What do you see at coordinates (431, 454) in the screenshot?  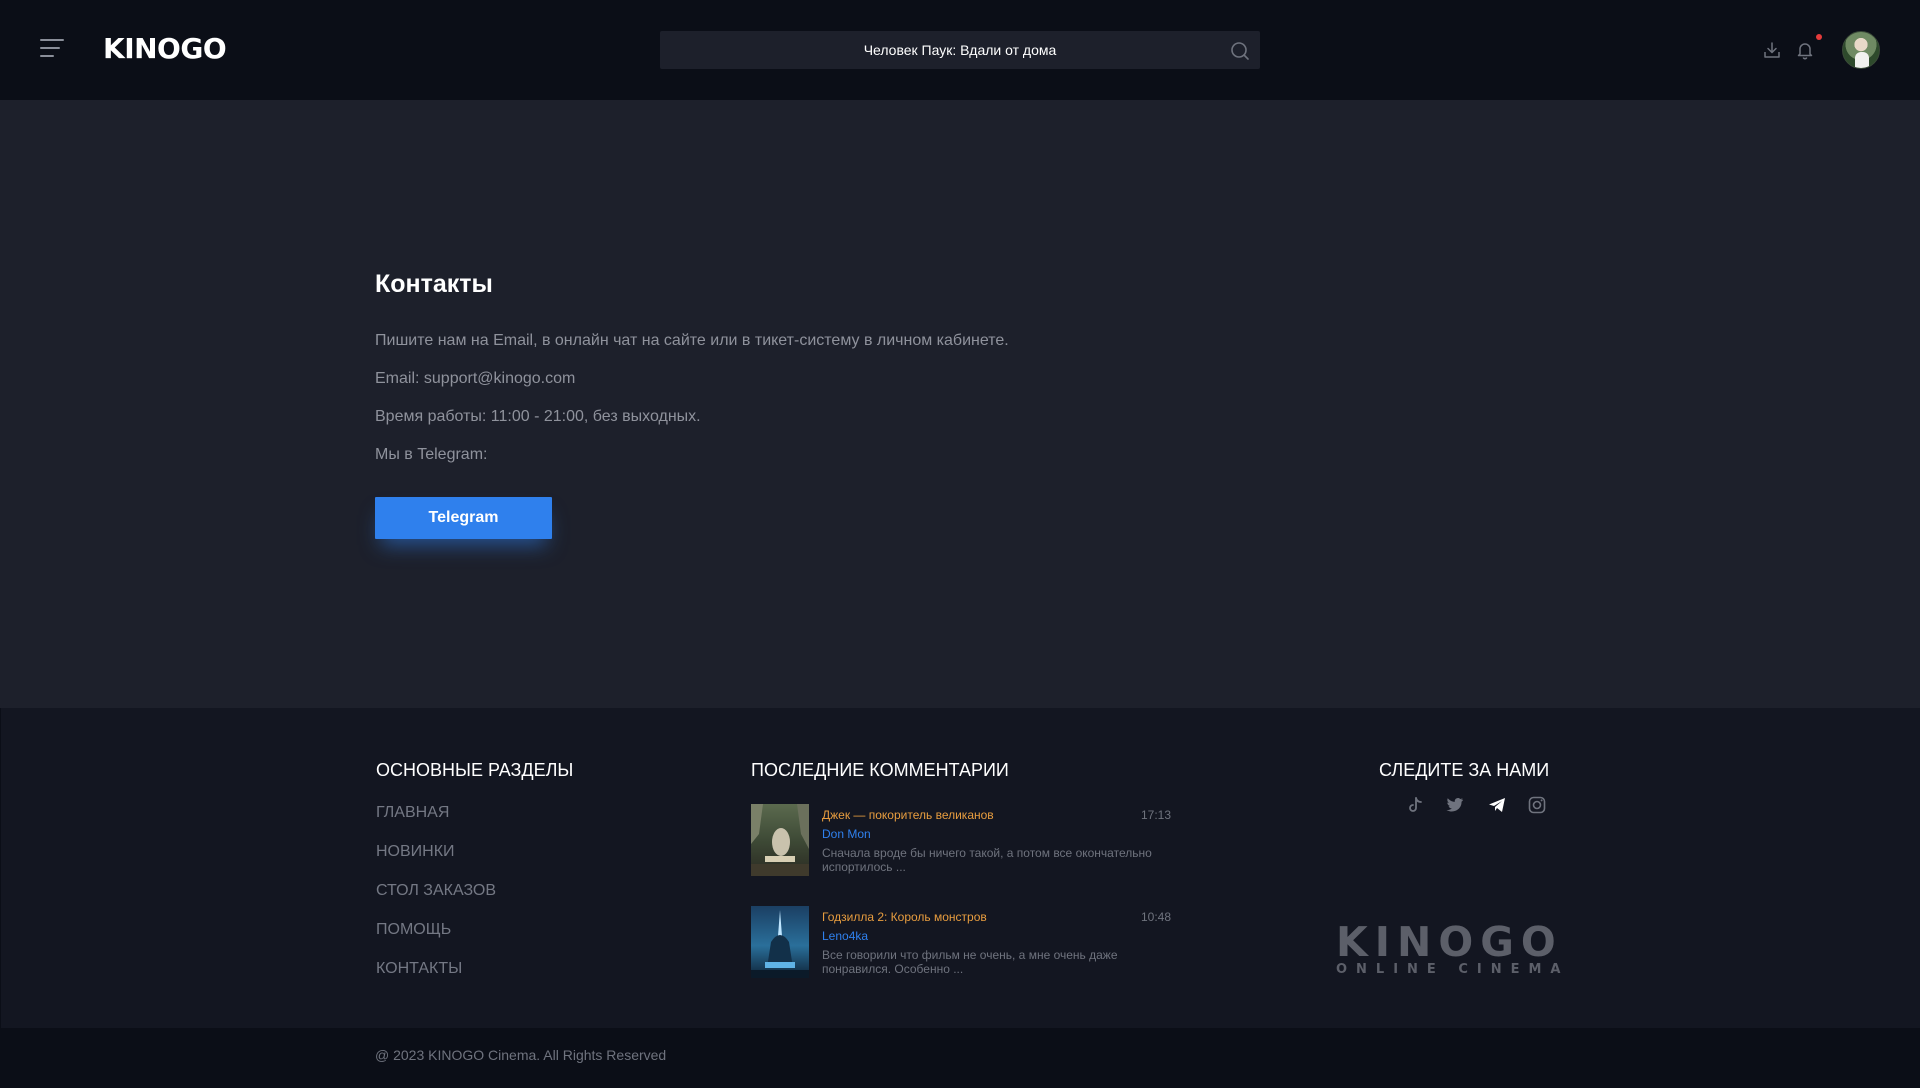 I see `telegram-label: Мы в Telegram:` at bounding box center [431, 454].